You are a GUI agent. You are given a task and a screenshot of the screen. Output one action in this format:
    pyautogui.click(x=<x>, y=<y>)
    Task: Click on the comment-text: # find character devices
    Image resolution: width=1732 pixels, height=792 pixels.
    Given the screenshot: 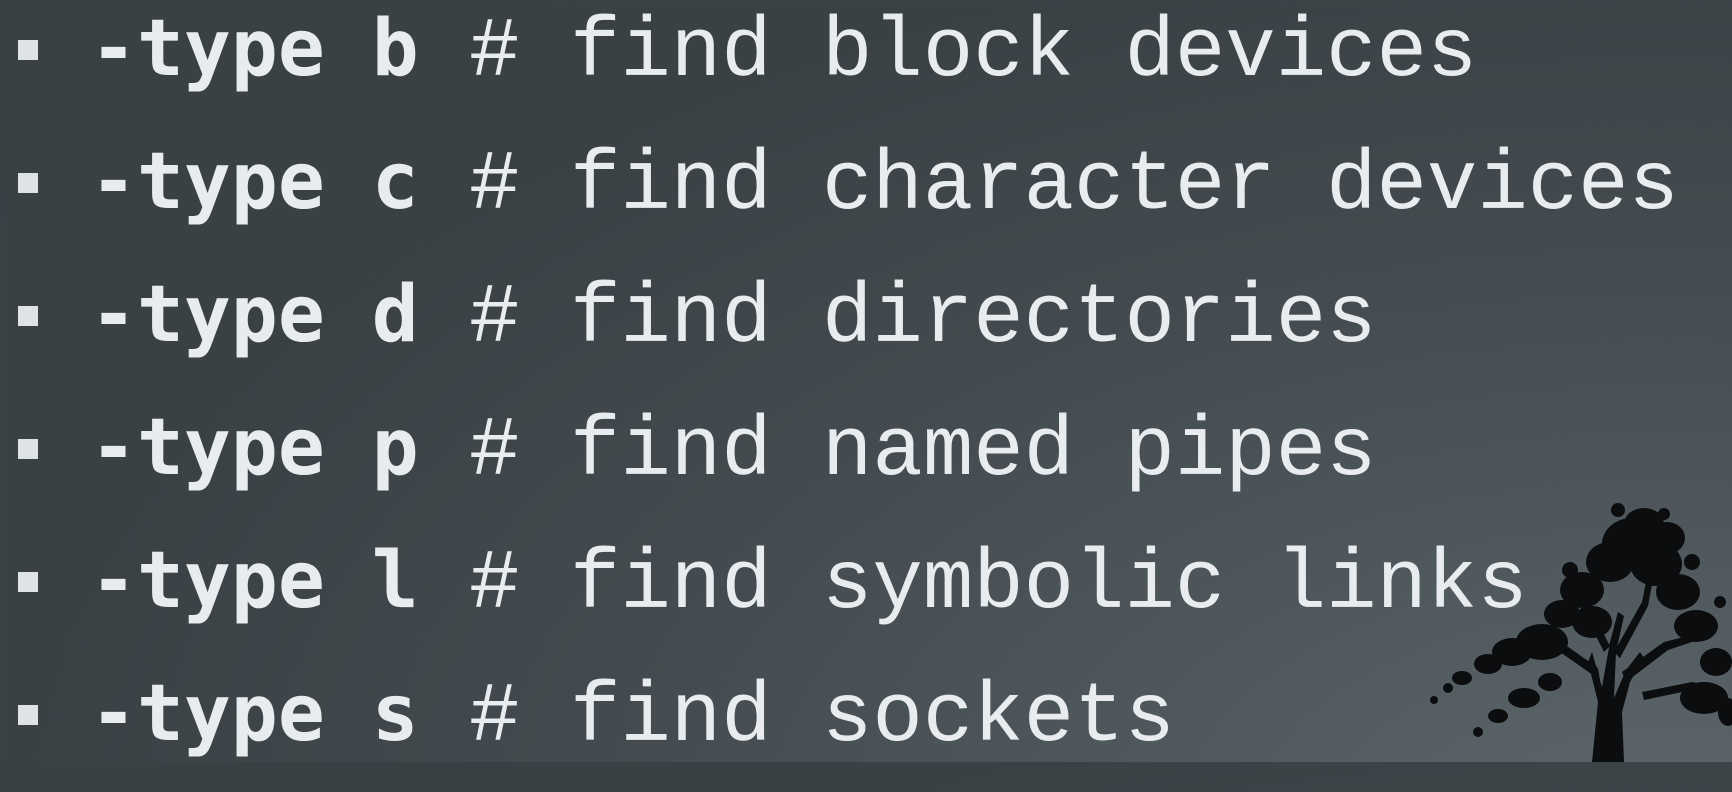 What is the action you would take?
    pyautogui.click(x=1074, y=186)
    